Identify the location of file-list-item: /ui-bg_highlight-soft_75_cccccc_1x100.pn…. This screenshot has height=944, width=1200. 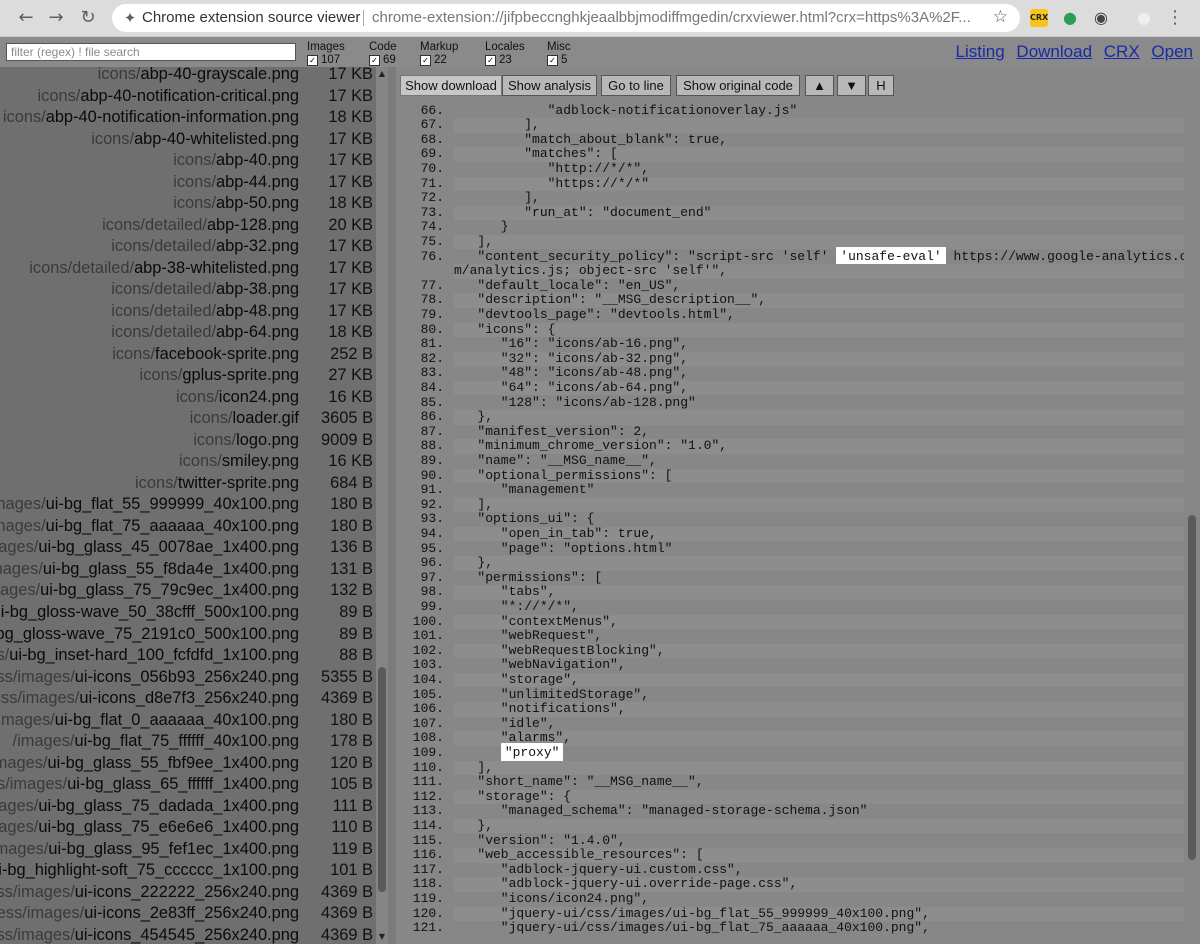
(188, 871).